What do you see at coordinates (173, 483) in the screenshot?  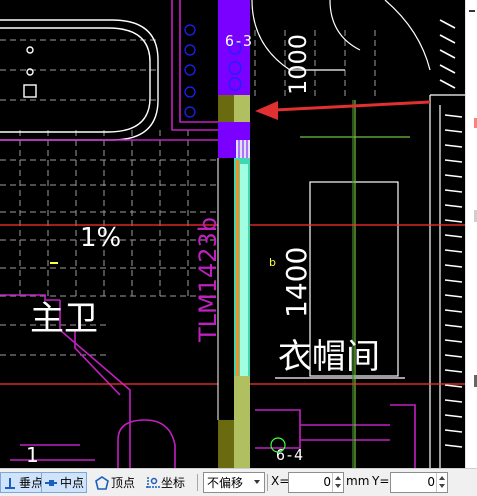 I see `coordinate-snap-label: 坐标` at bounding box center [173, 483].